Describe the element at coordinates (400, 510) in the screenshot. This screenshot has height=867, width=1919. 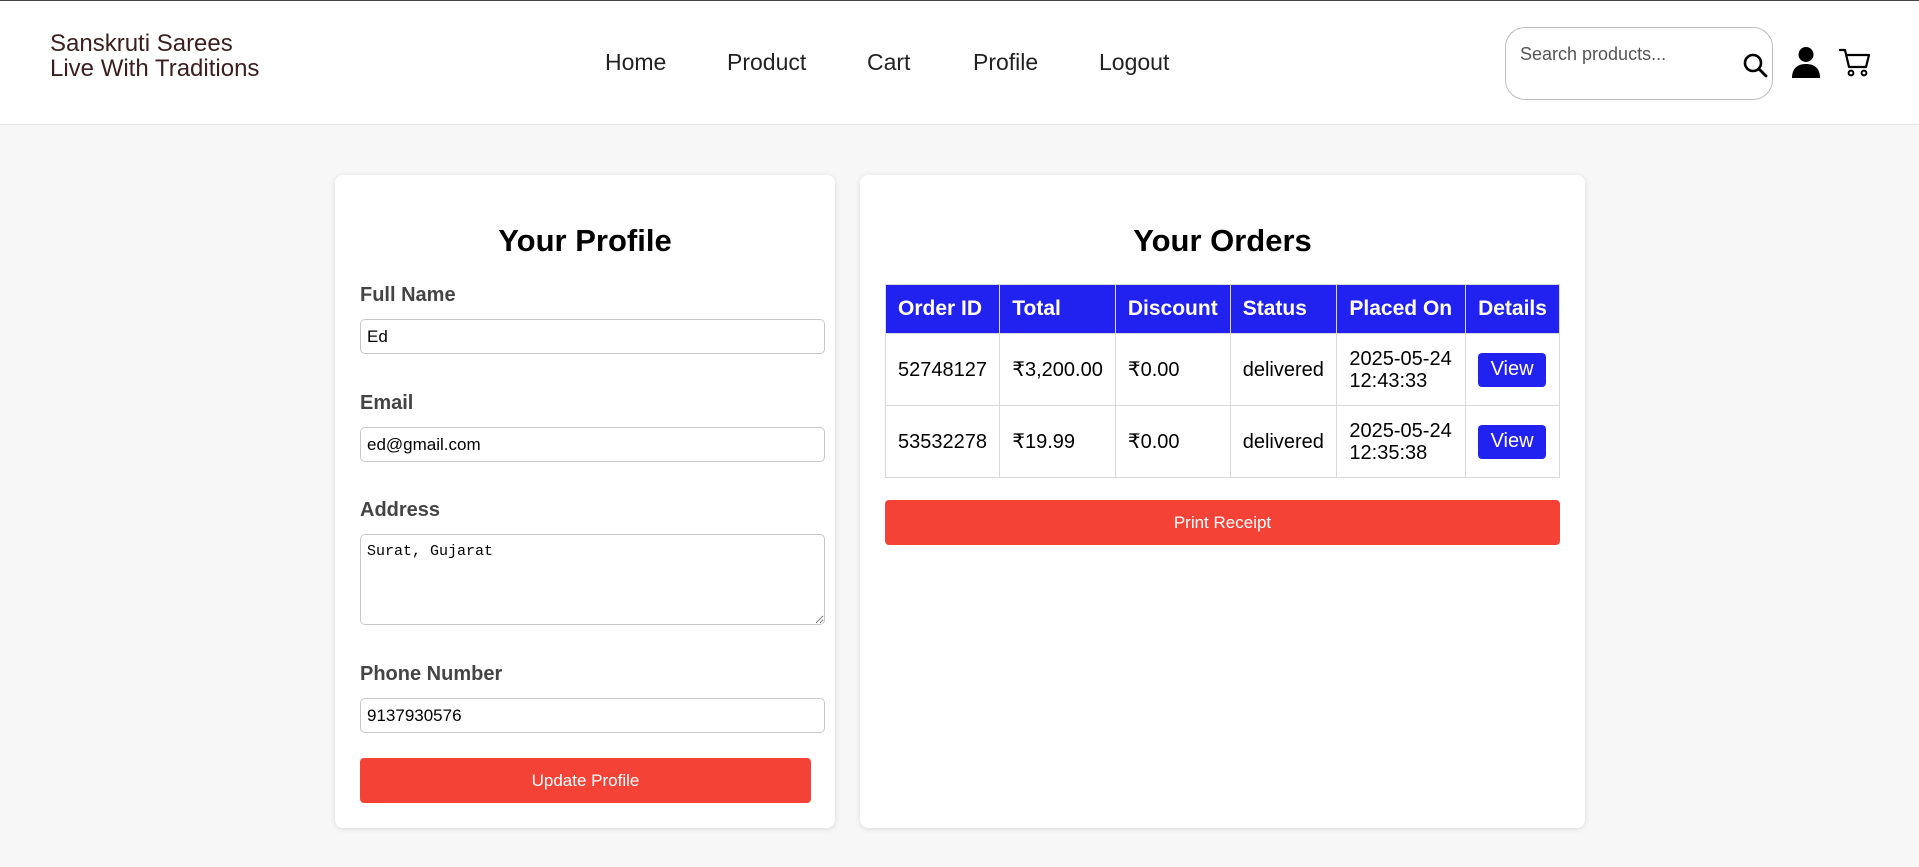
I see `address-label: Address` at that location.